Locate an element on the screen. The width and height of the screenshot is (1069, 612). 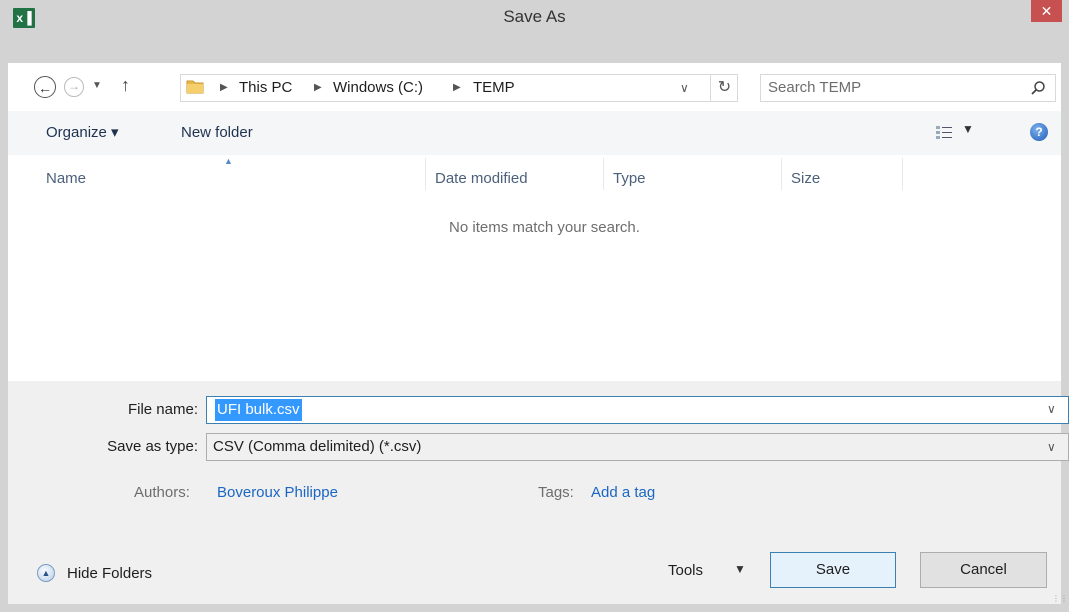
search-icon is located at coordinates (1038, 88).